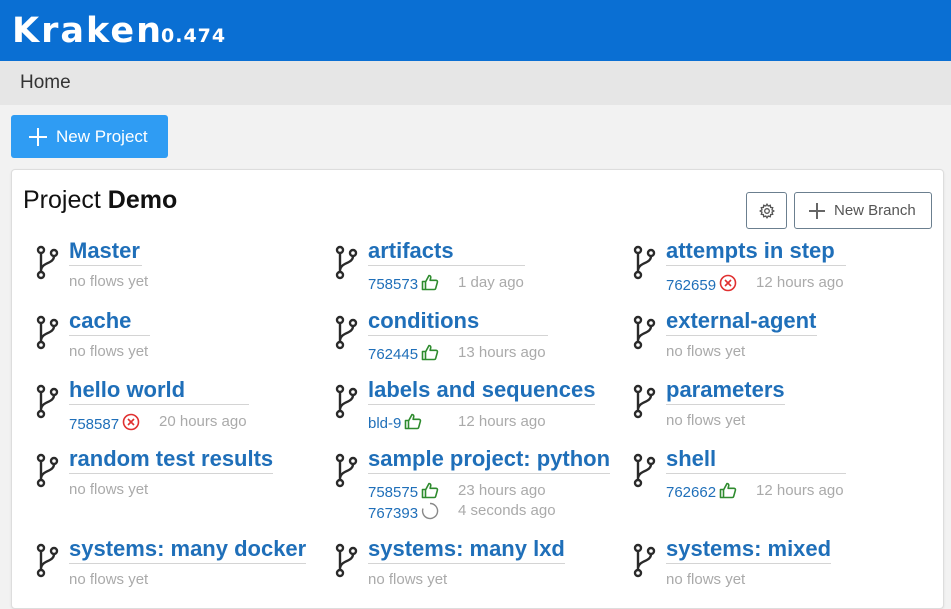 The image size is (951, 609). What do you see at coordinates (691, 492) in the screenshot?
I see `flow-id-link: 762662` at bounding box center [691, 492].